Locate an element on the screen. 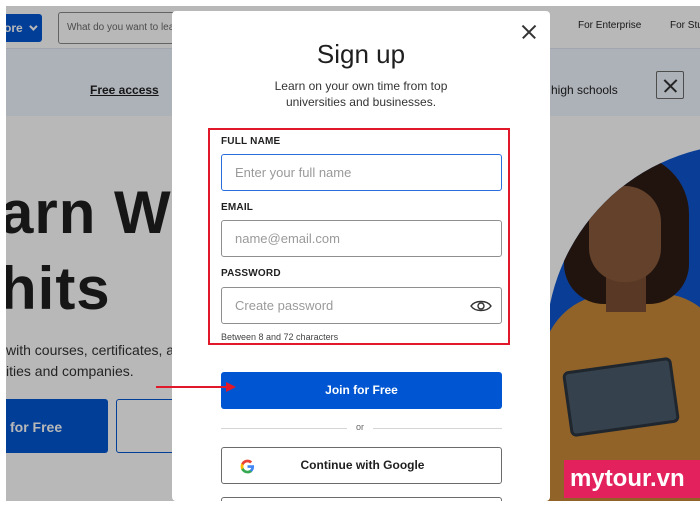 The height and width of the screenshot is (511, 700). continue-with-google-button: Continue with Google is located at coordinates (361, 465).